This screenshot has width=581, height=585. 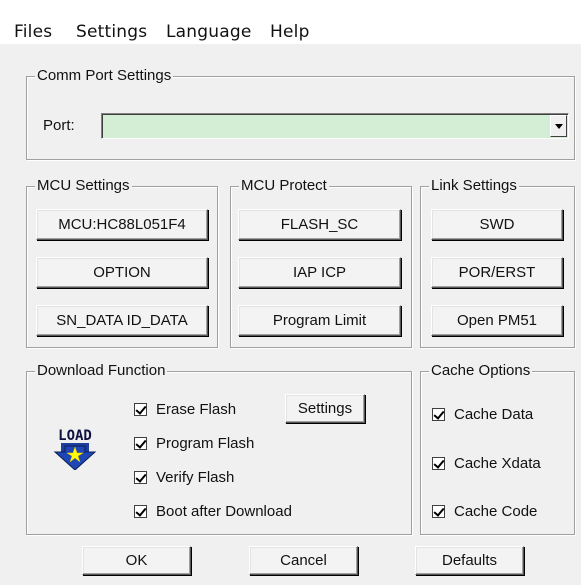 I want to click on boot-after-download-option: Boot after Download, so click(x=213, y=511).